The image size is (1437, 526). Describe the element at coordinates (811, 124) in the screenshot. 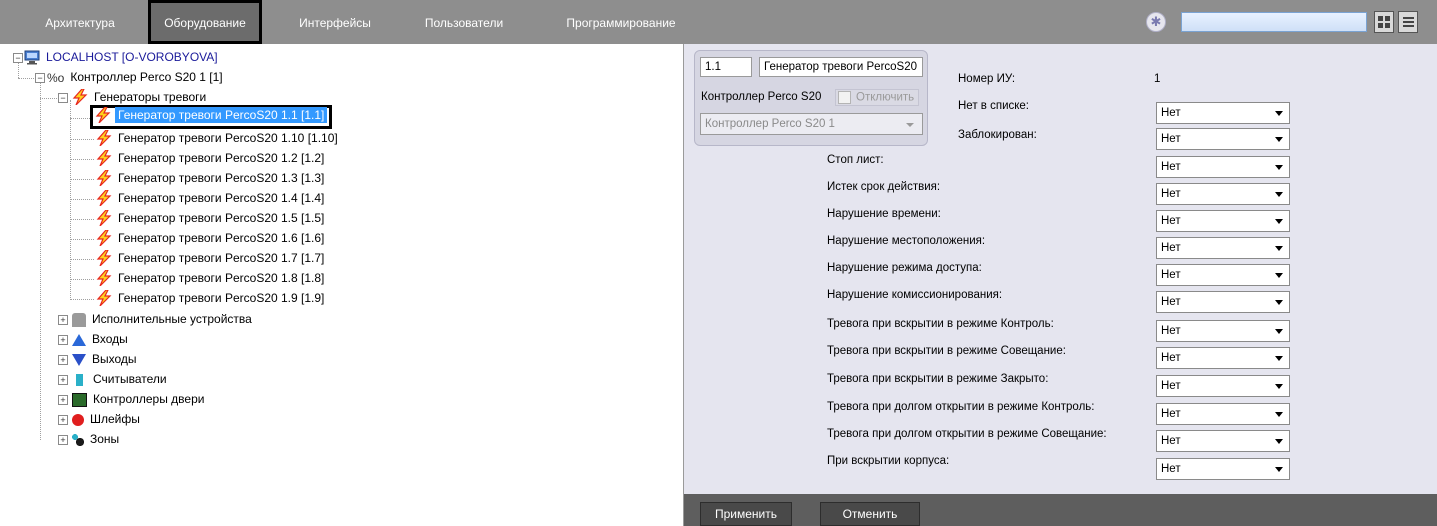

I see `parent-select: Контроллер Perco S20 1` at that location.